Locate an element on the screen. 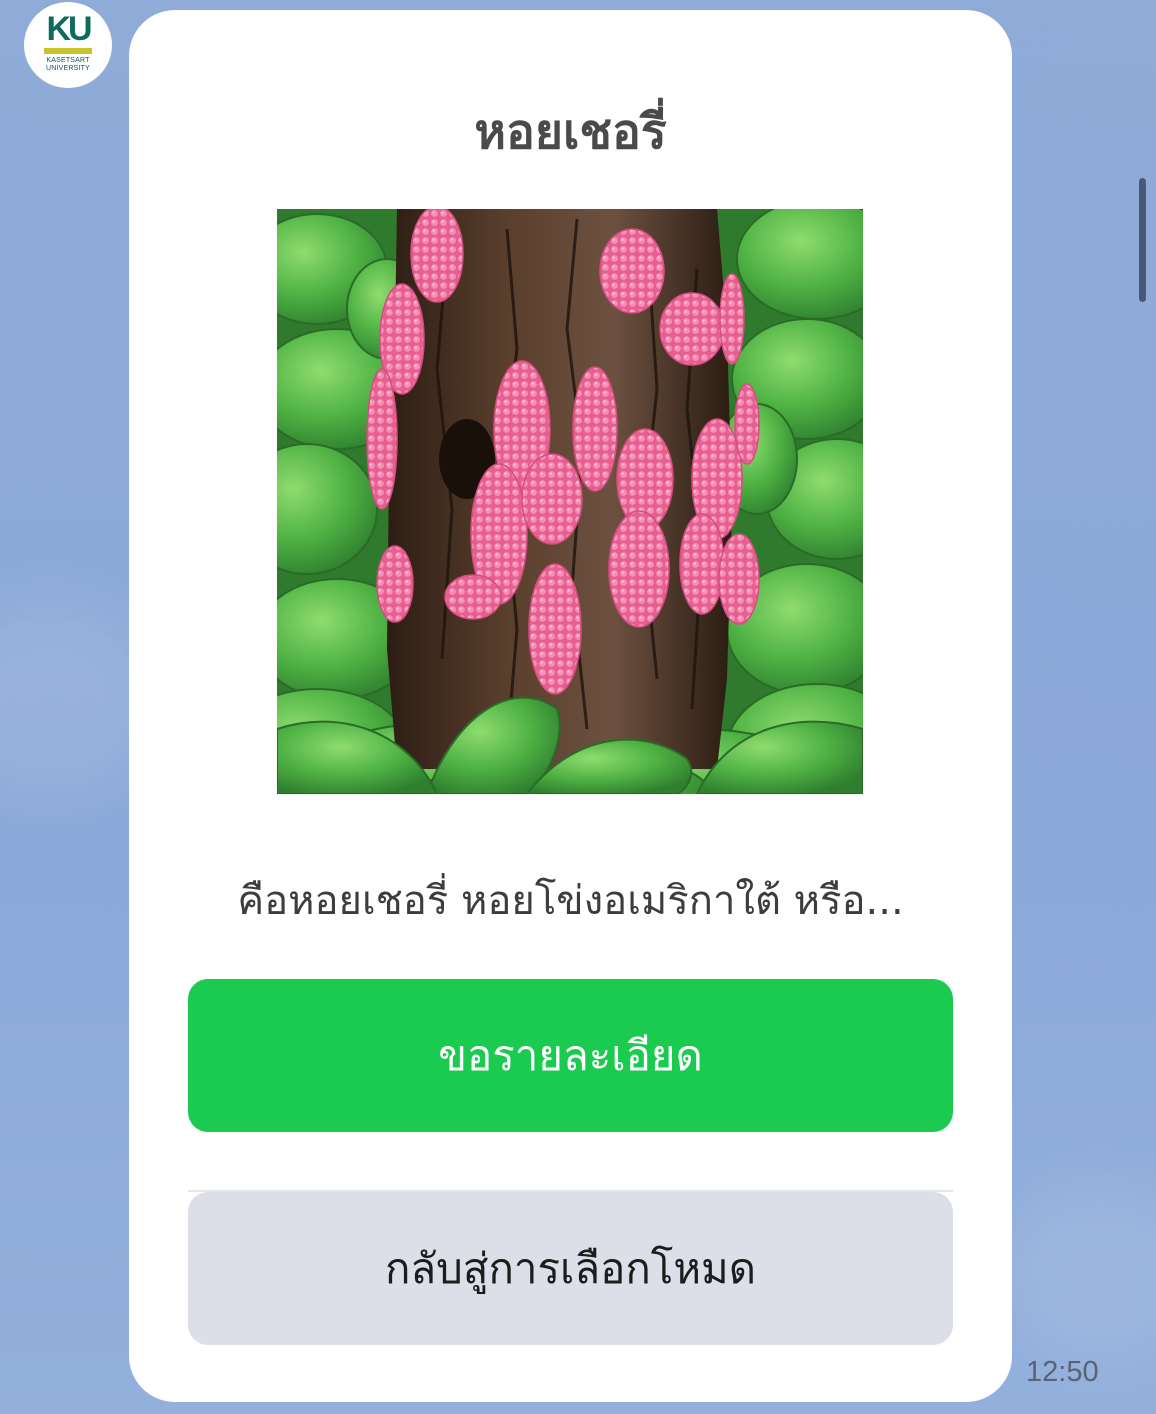  chat-scrollbar is located at coordinates (1142, 240).